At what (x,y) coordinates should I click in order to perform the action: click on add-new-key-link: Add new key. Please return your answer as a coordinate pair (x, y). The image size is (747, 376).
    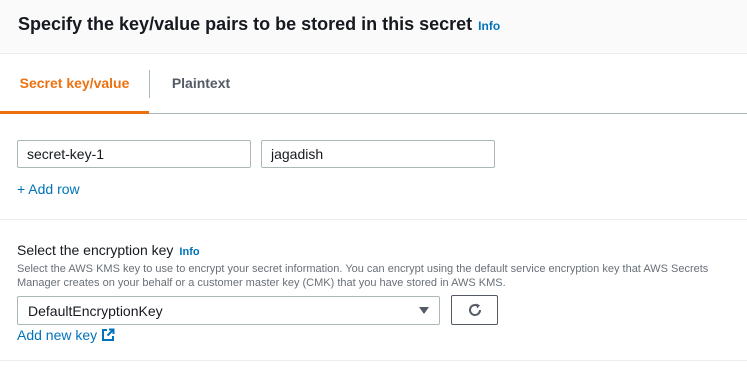
    Looking at the image, I should click on (66, 335).